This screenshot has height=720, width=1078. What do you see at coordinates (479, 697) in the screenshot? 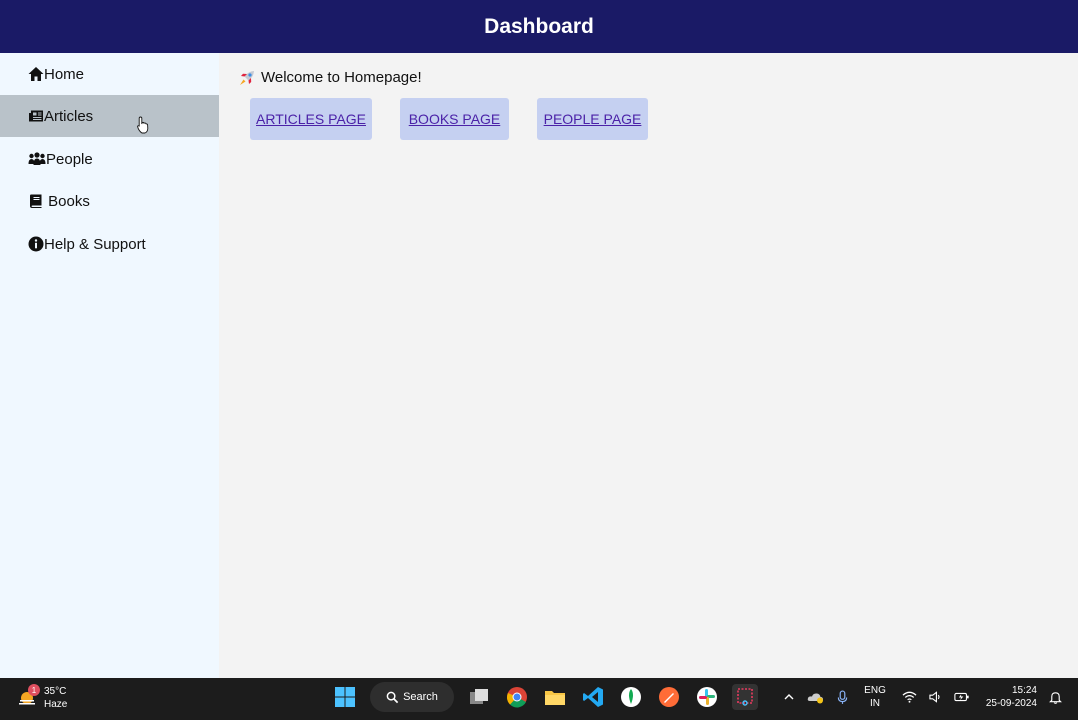
I see `task-view-icon` at bounding box center [479, 697].